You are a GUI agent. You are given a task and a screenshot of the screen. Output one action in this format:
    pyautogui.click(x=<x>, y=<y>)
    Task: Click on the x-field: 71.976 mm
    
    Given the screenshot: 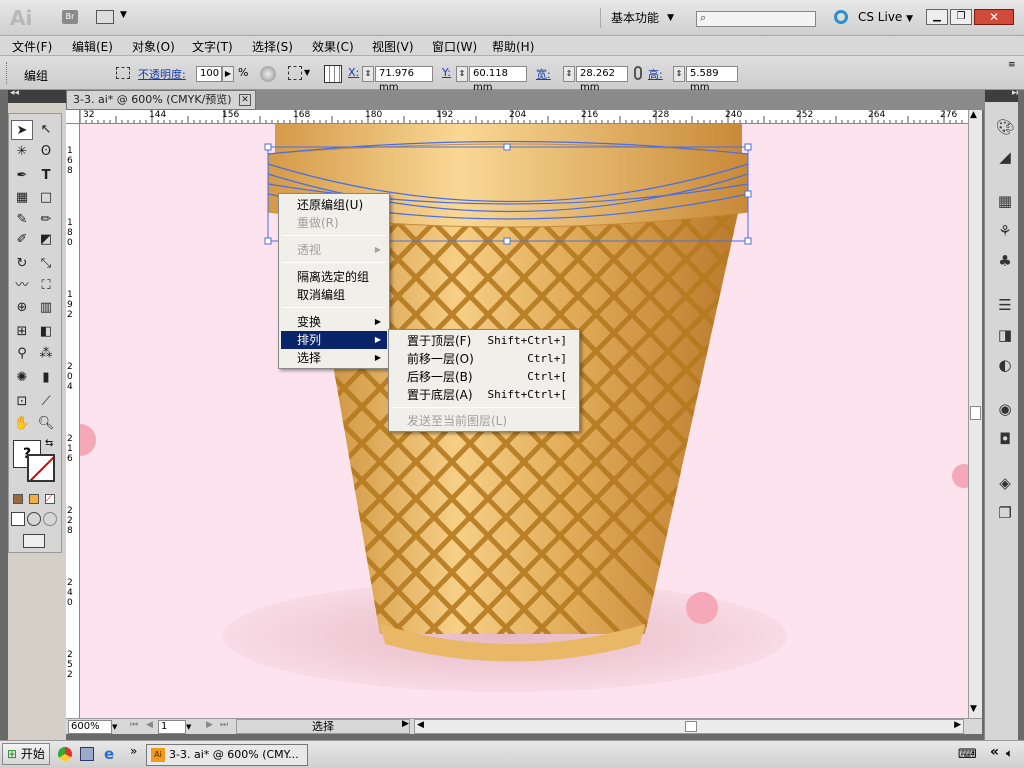 What is the action you would take?
    pyautogui.click(x=404, y=79)
    